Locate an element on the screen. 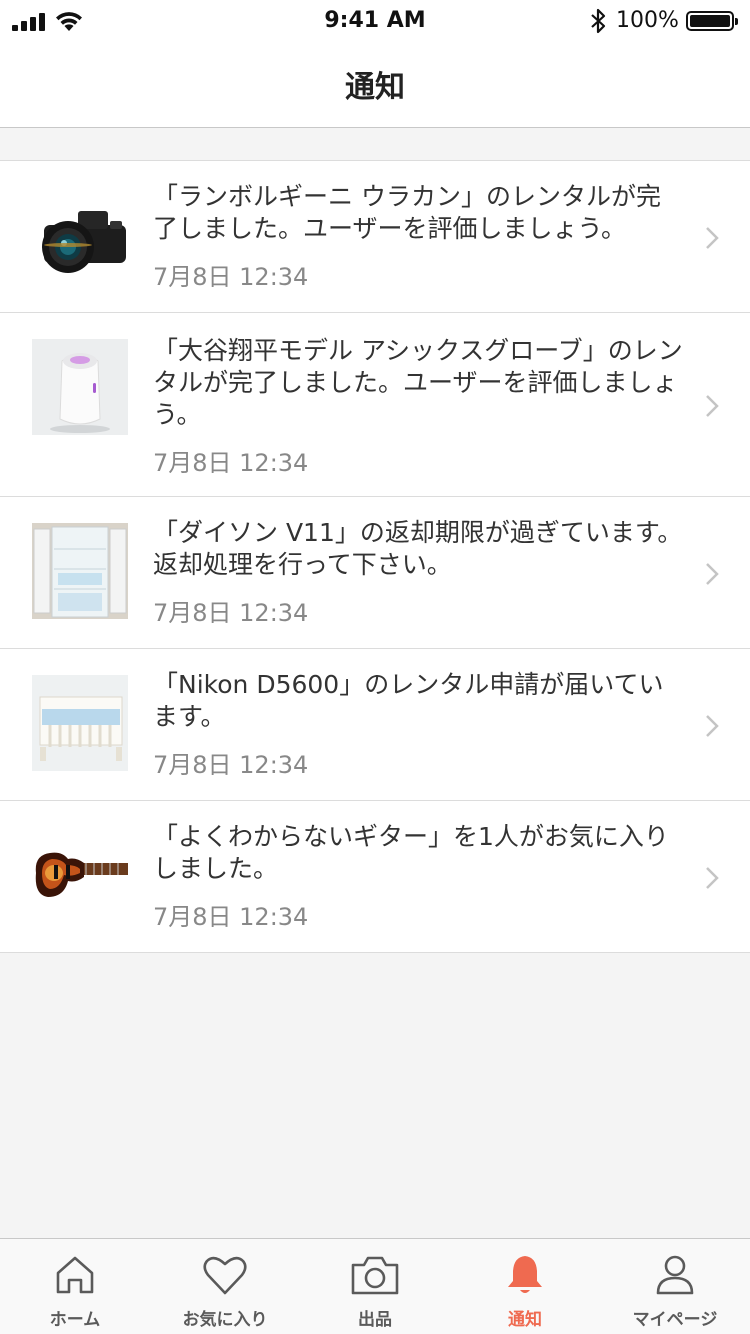  bass-guitar-image is located at coordinates (80, 875).